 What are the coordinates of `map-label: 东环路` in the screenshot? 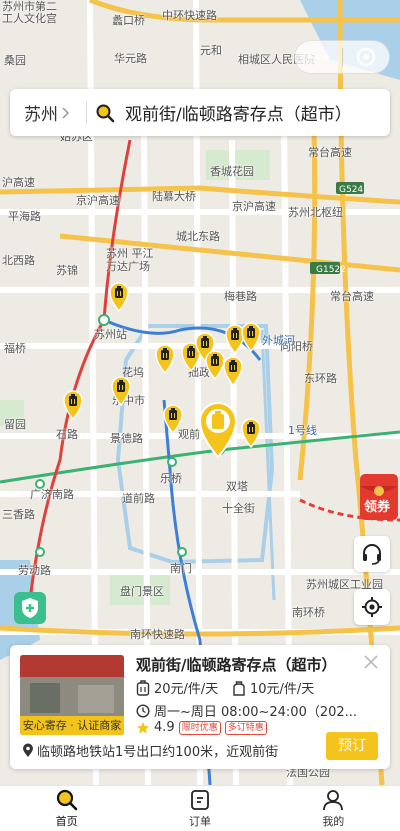 It's located at (320, 378).